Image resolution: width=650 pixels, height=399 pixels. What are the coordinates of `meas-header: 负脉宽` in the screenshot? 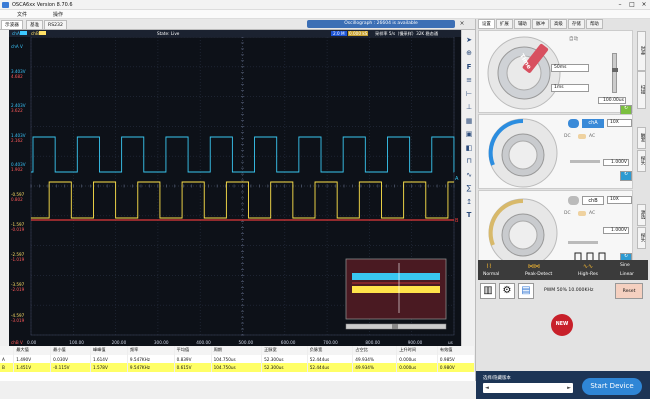 It's located at (330, 350).